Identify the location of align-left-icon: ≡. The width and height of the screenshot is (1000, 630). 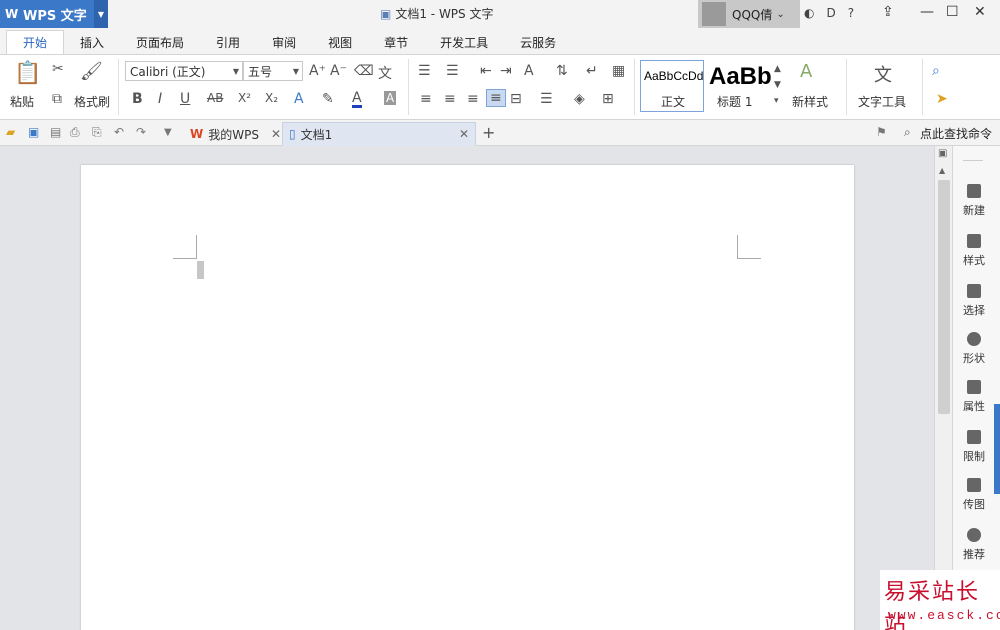
(426, 99).